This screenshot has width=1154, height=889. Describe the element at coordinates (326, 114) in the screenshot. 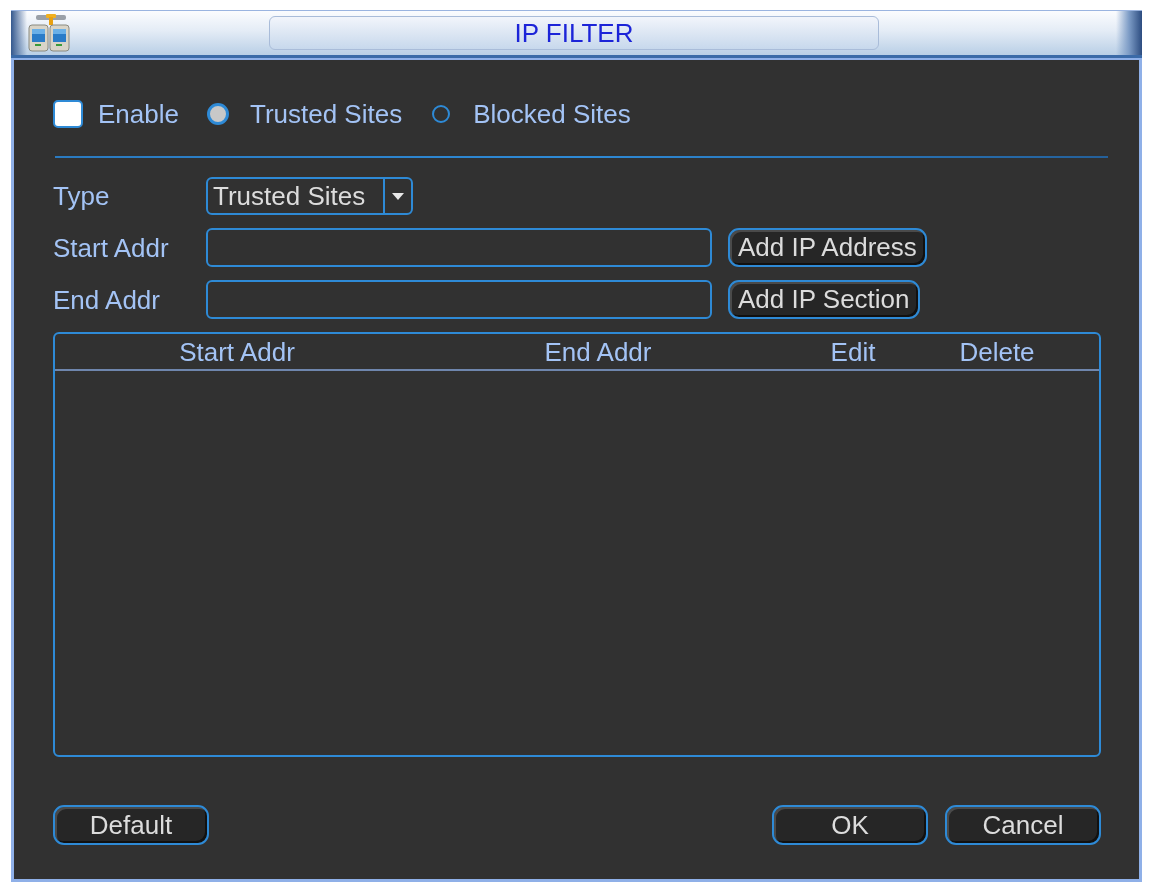

I see `radio-label: Trusted Sites` at that location.